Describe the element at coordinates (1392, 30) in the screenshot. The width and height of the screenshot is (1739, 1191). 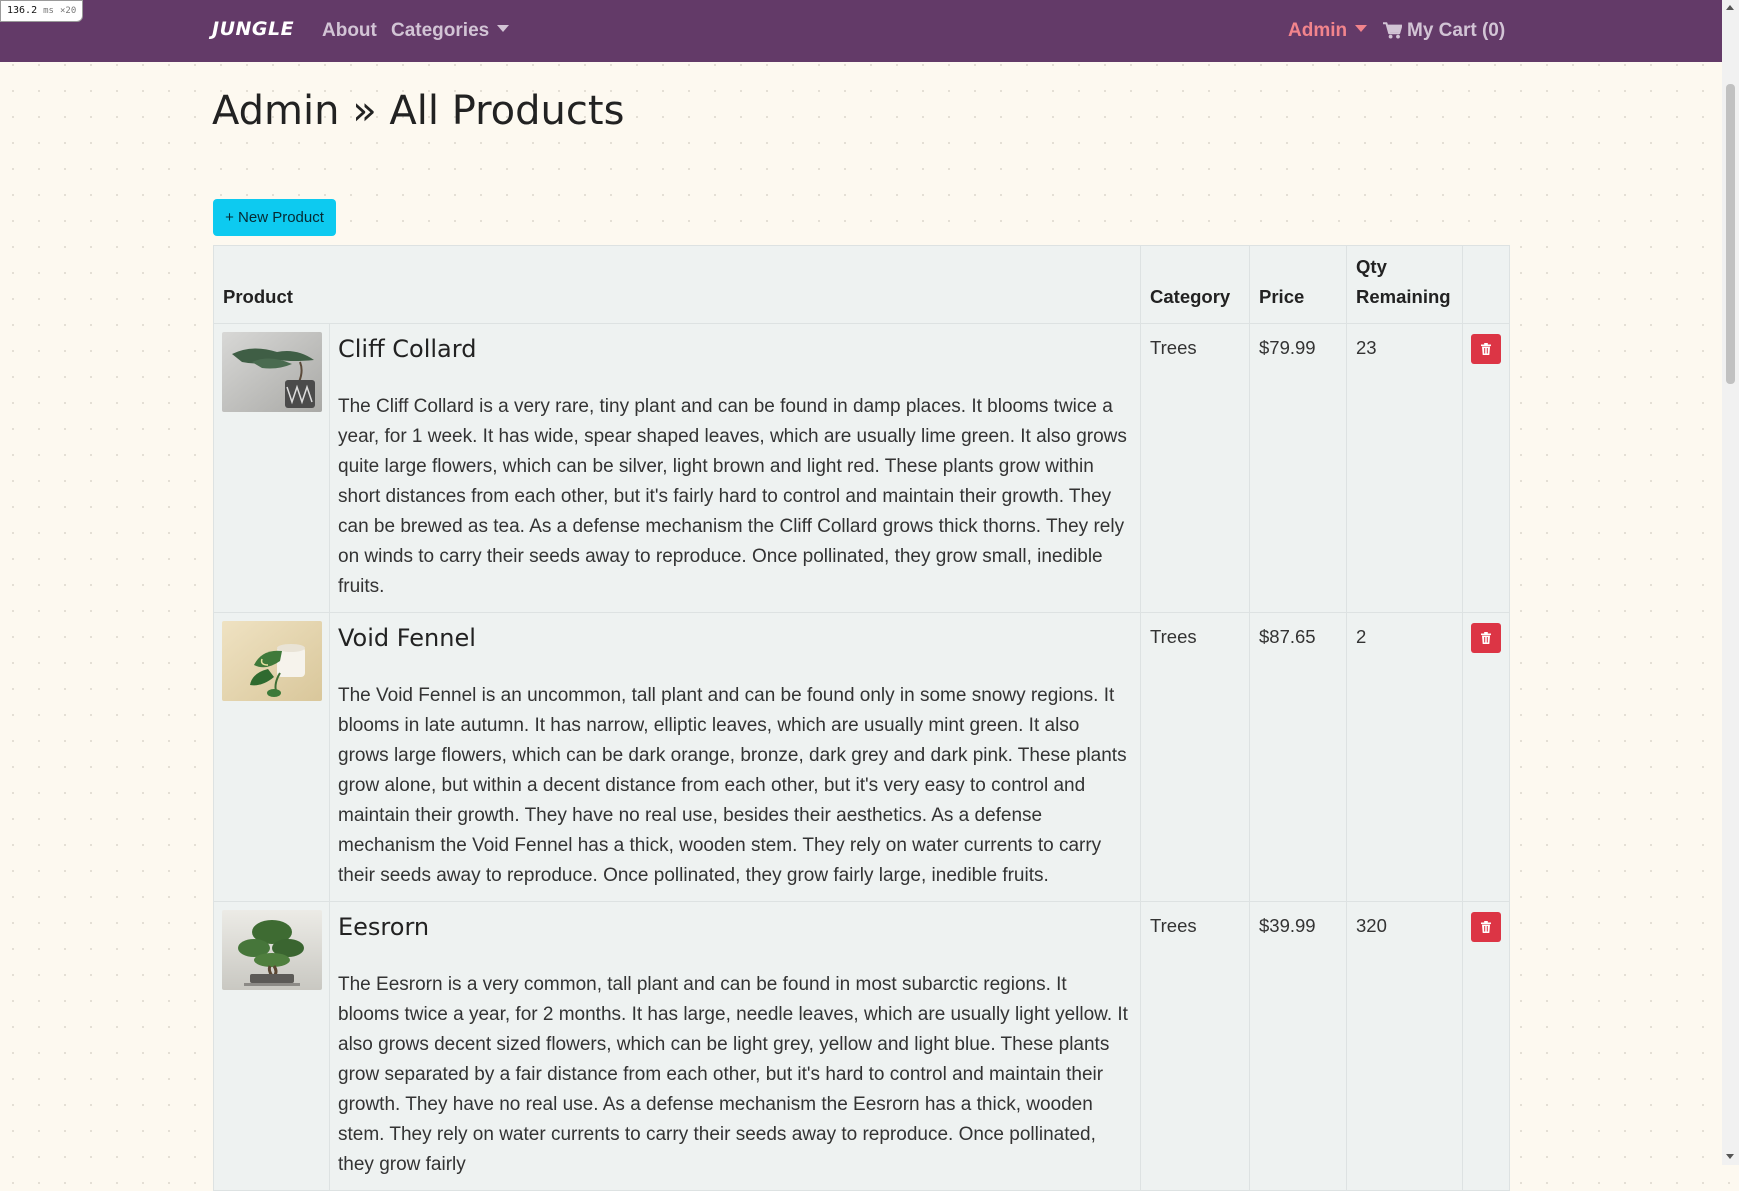
I see `shopping-cart-icon` at that location.